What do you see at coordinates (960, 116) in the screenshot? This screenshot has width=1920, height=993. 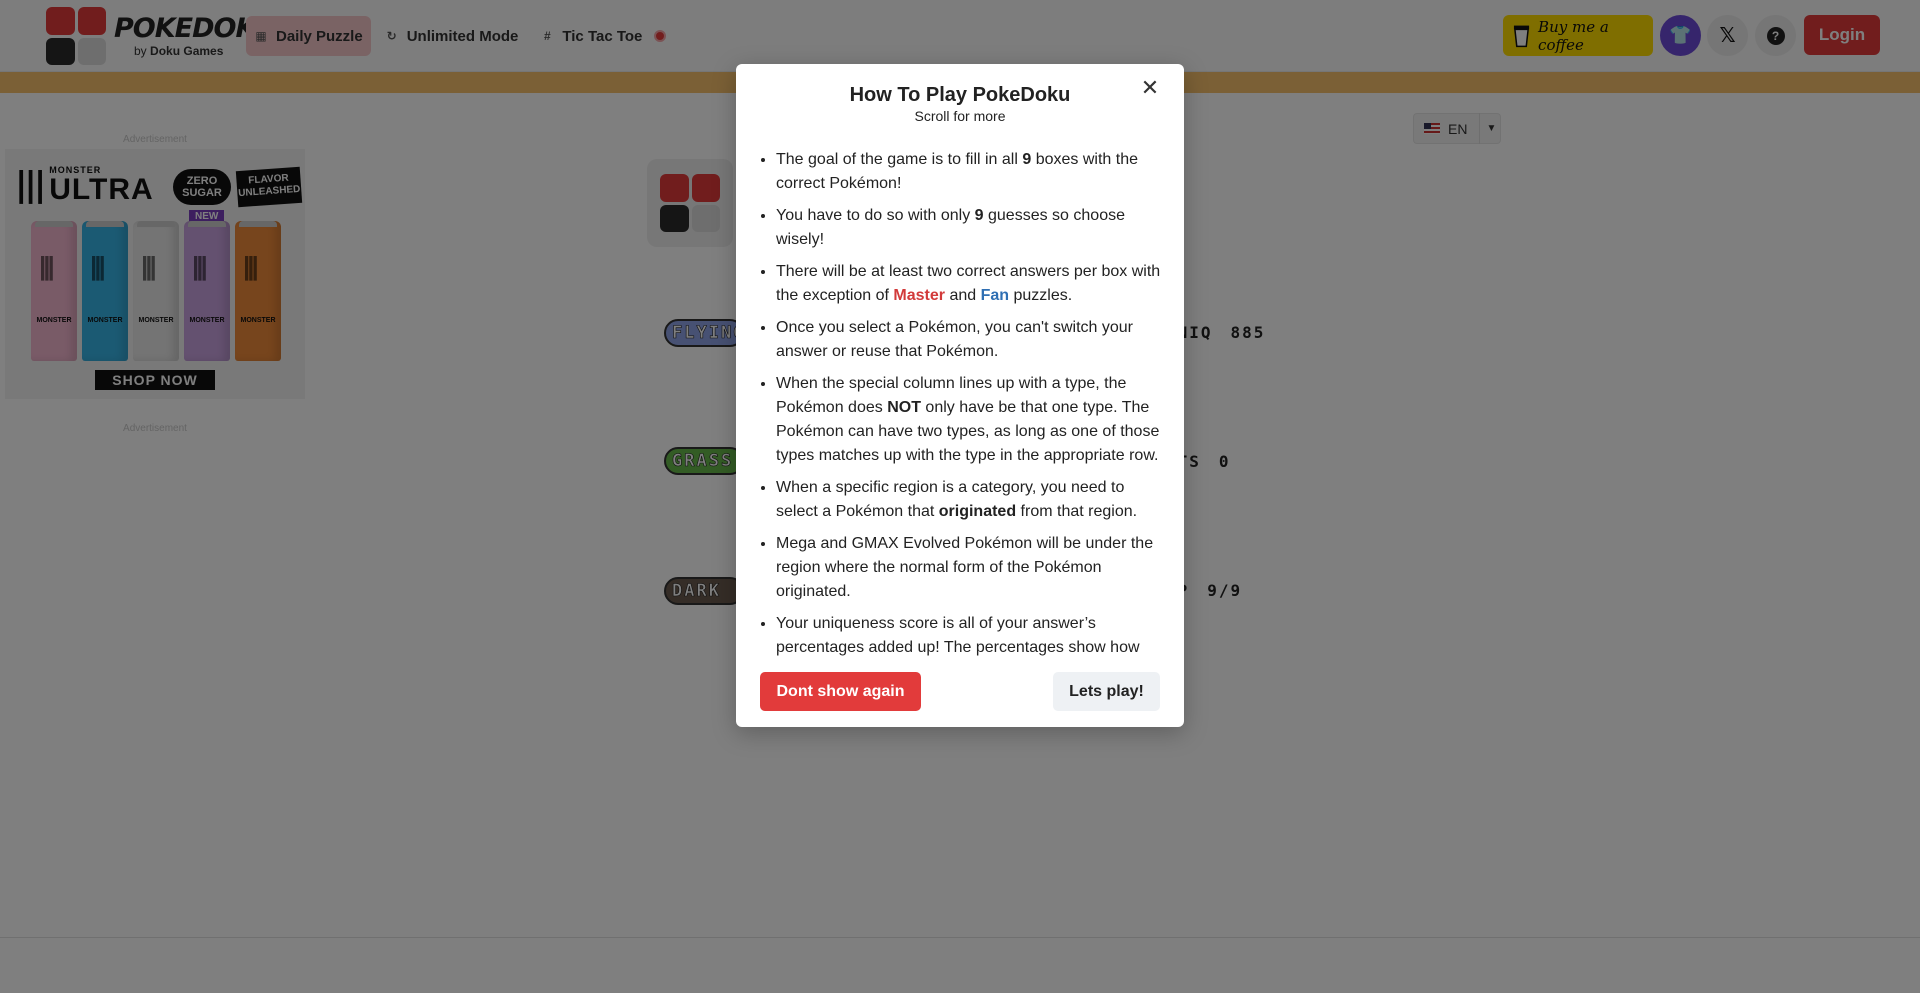 I see `modal-subtitle: Scroll for more` at bounding box center [960, 116].